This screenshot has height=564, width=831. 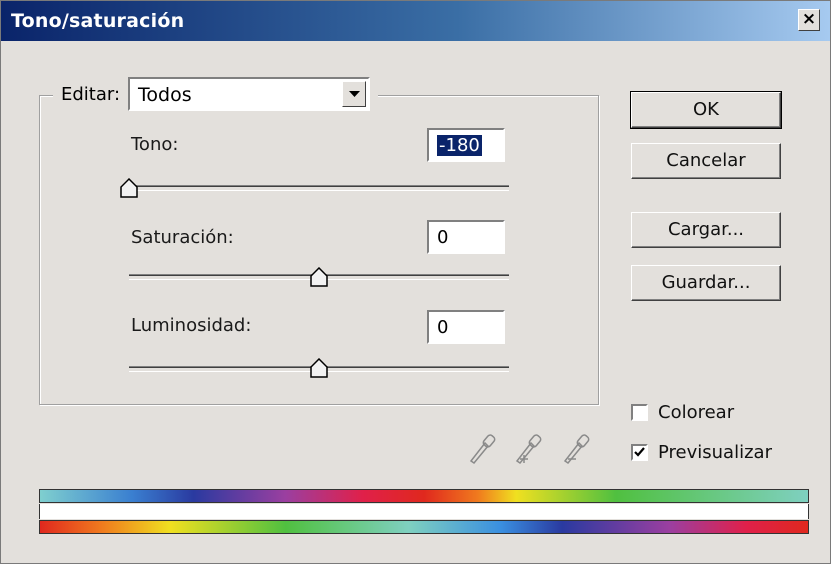 I want to click on saturation-label: Saturación:, so click(x=182, y=237).